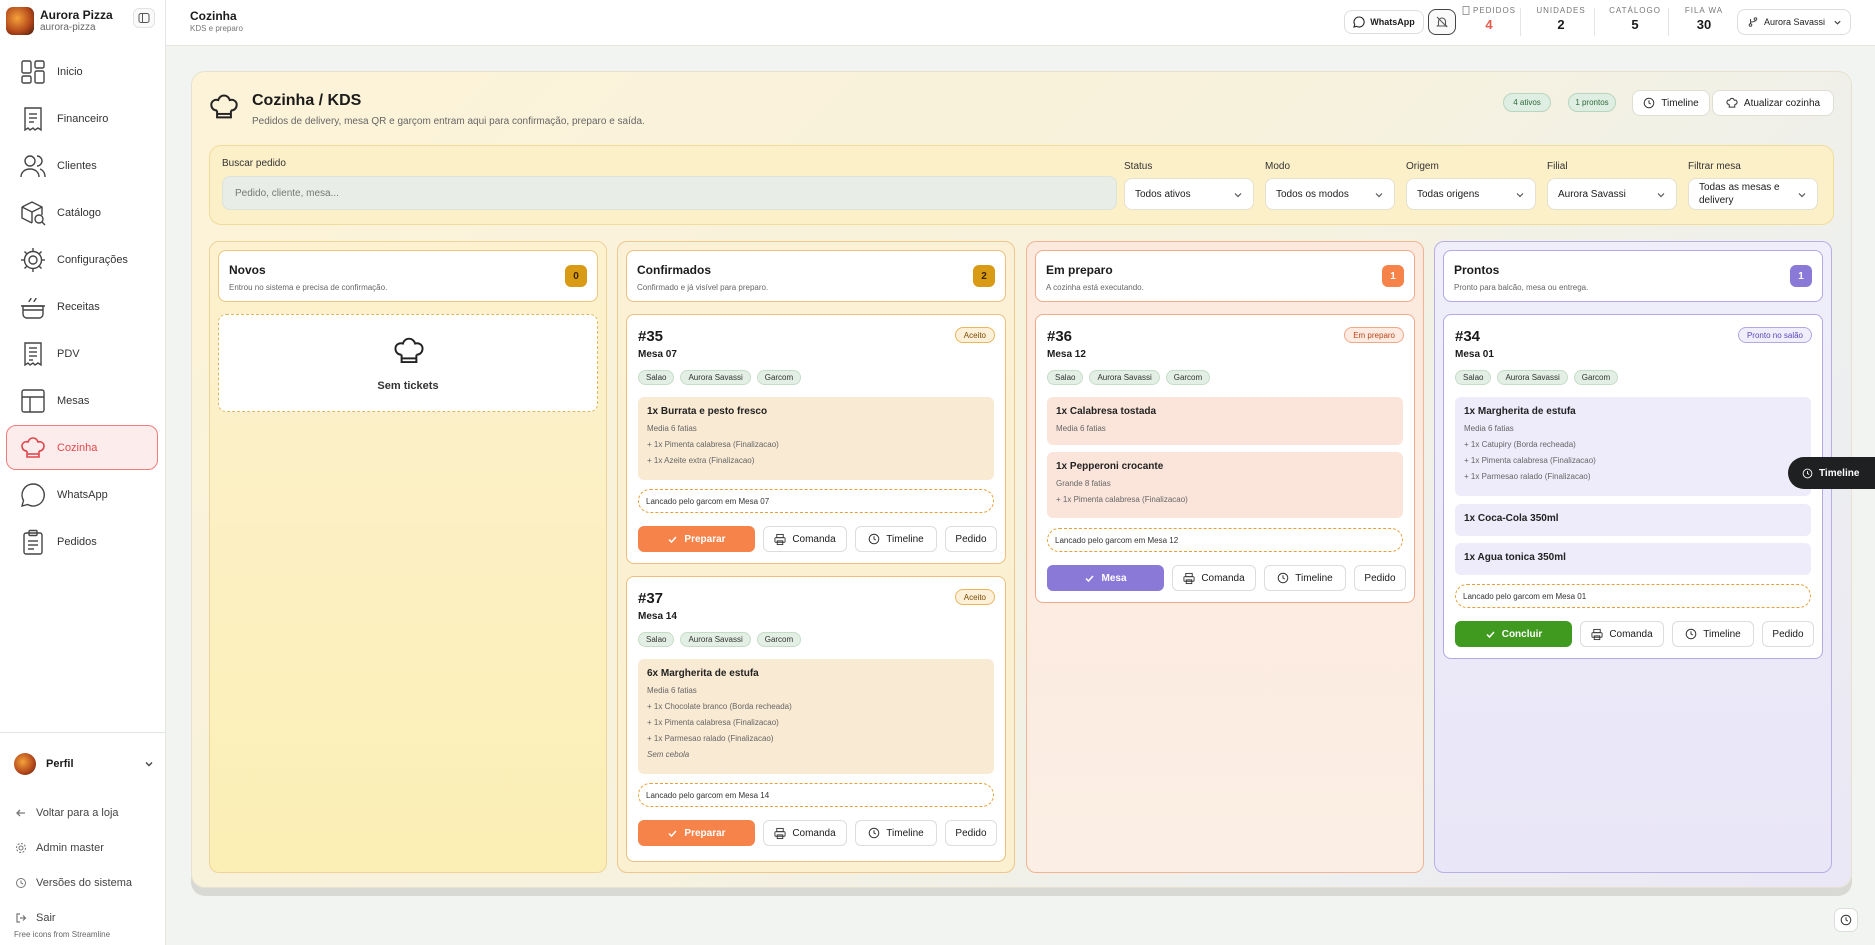  What do you see at coordinates (1189, 194) in the screenshot?
I see `status-filter-select: Todos ativos` at bounding box center [1189, 194].